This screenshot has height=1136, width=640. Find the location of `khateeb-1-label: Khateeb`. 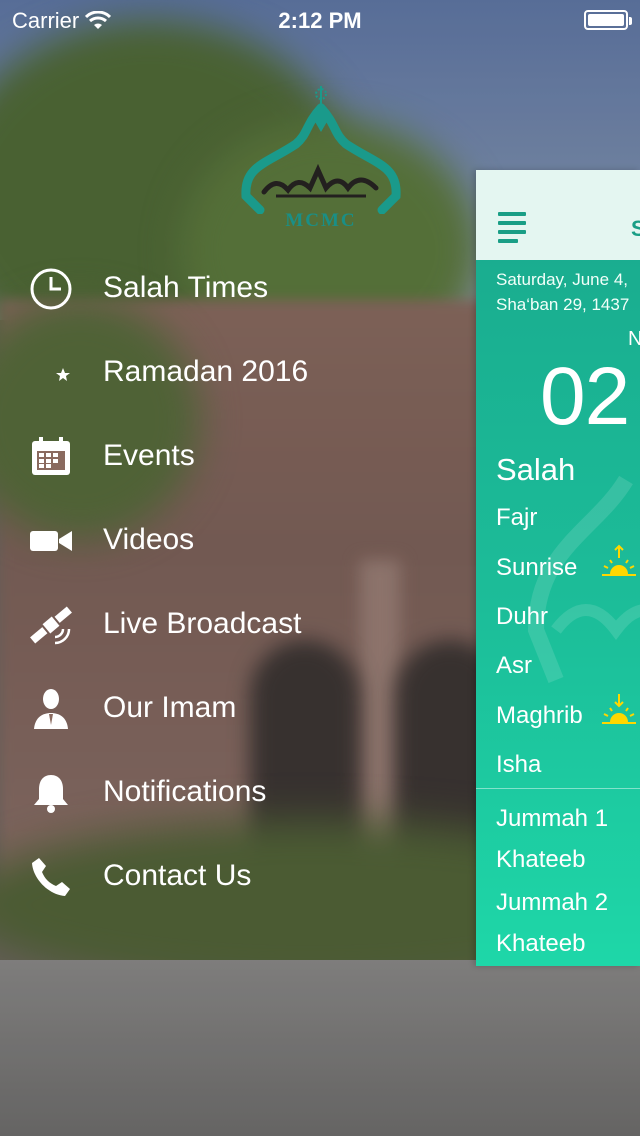

khateeb-1-label: Khateeb is located at coordinates (541, 859).